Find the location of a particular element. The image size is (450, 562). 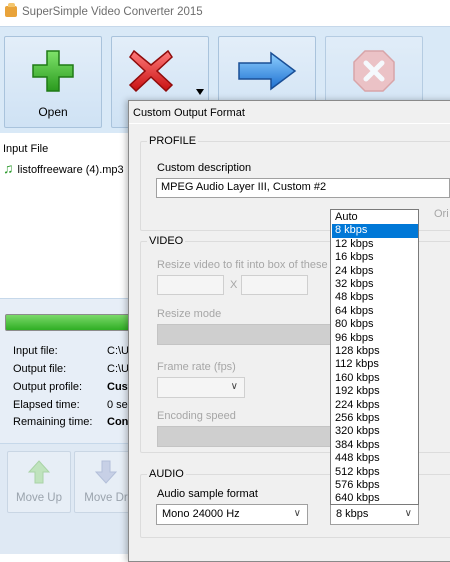

bitrate-option: Auto is located at coordinates (375, 217).